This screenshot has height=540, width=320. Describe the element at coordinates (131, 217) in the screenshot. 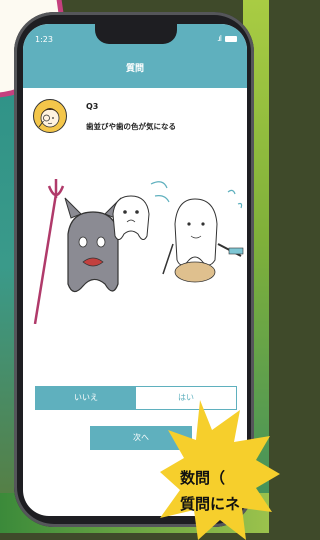

I see `small-tooth-icon` at that location.